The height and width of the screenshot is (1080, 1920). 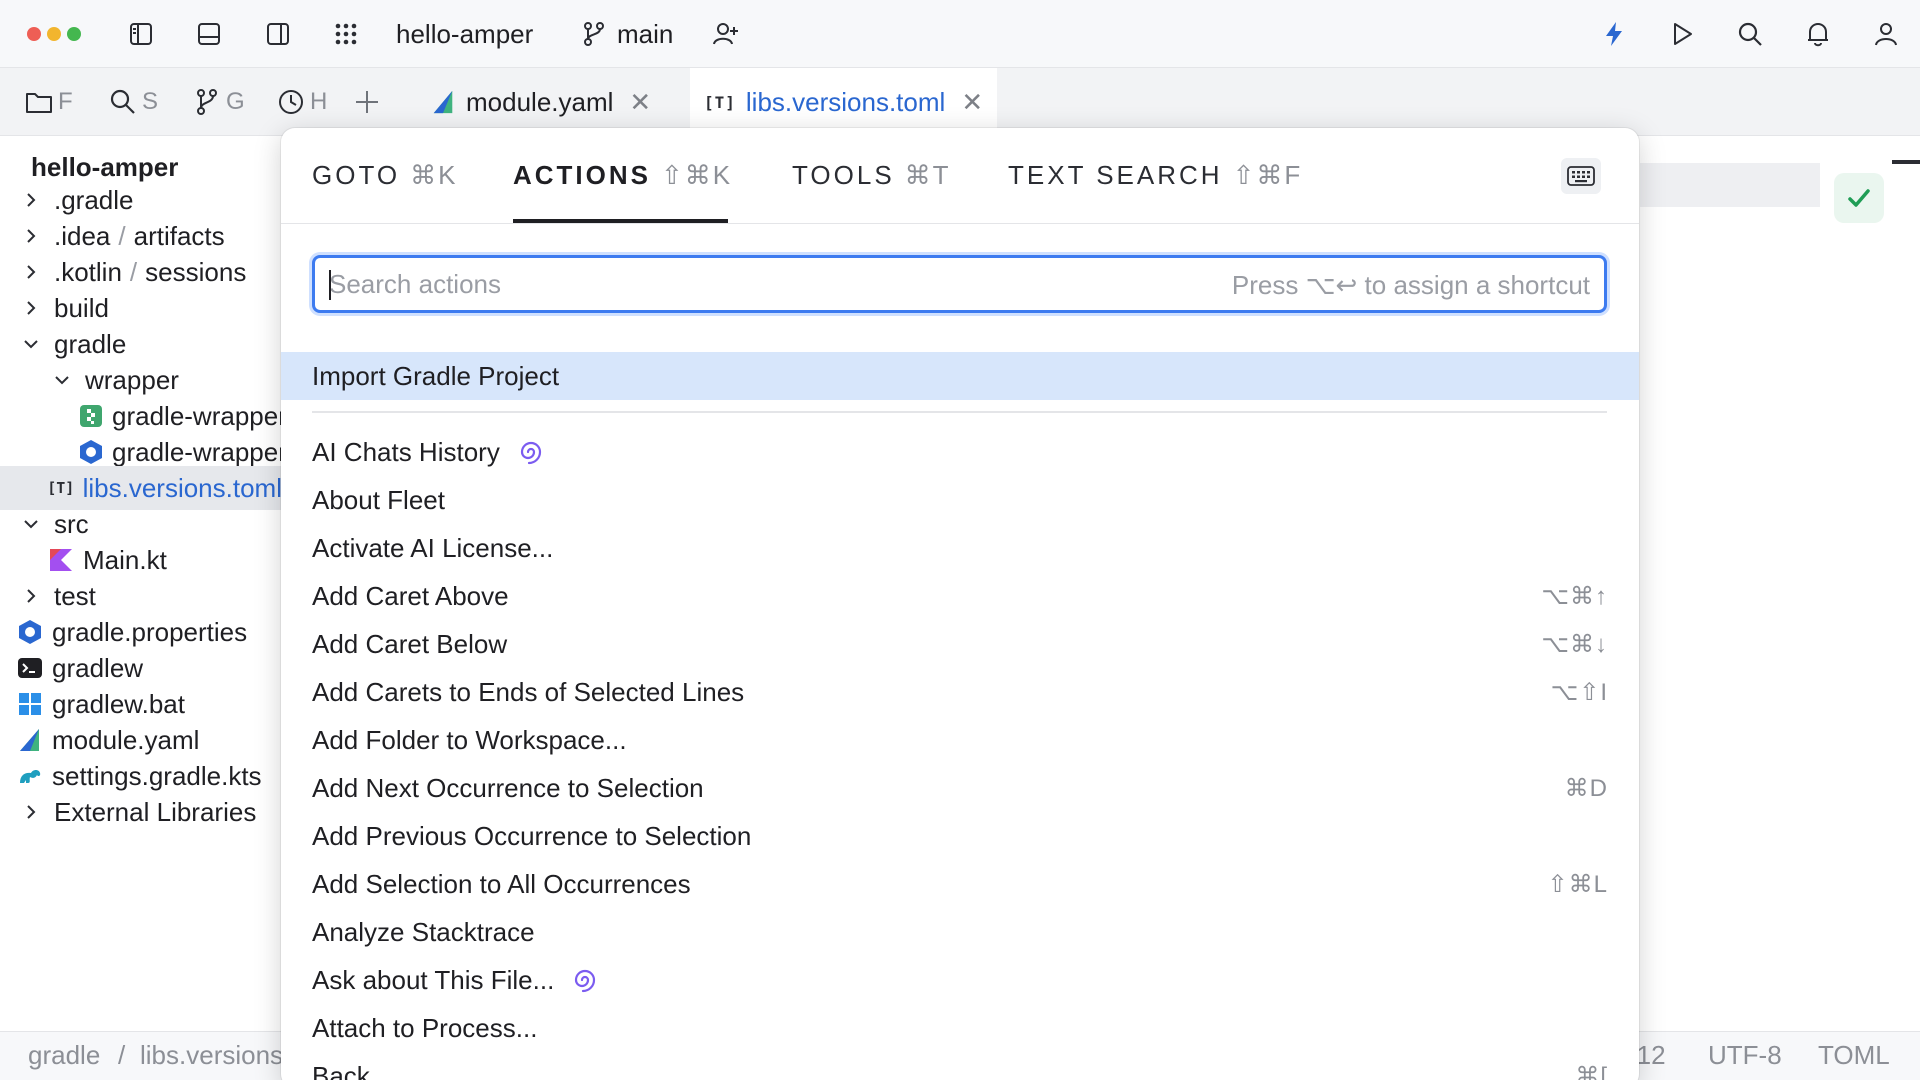 What do you see at coordinates (960, 500) in the screenshot?
I see `result-about-fleet: About Fleet` at bounding box center [960, 500].